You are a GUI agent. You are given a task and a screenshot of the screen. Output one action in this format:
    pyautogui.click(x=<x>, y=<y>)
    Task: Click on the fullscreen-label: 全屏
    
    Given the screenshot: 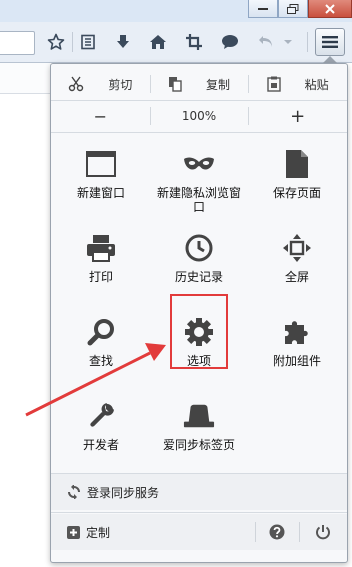 What is the action you would take?
    pyautogui.click(x=296, y=277)
    